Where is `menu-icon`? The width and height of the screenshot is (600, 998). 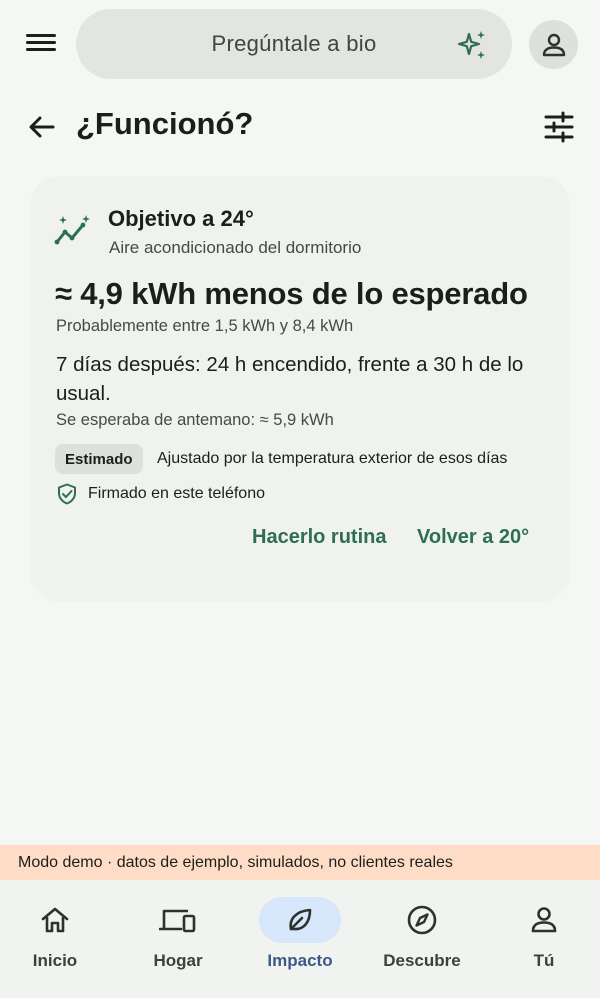 menu-icon is located at coordinates (41, 44).